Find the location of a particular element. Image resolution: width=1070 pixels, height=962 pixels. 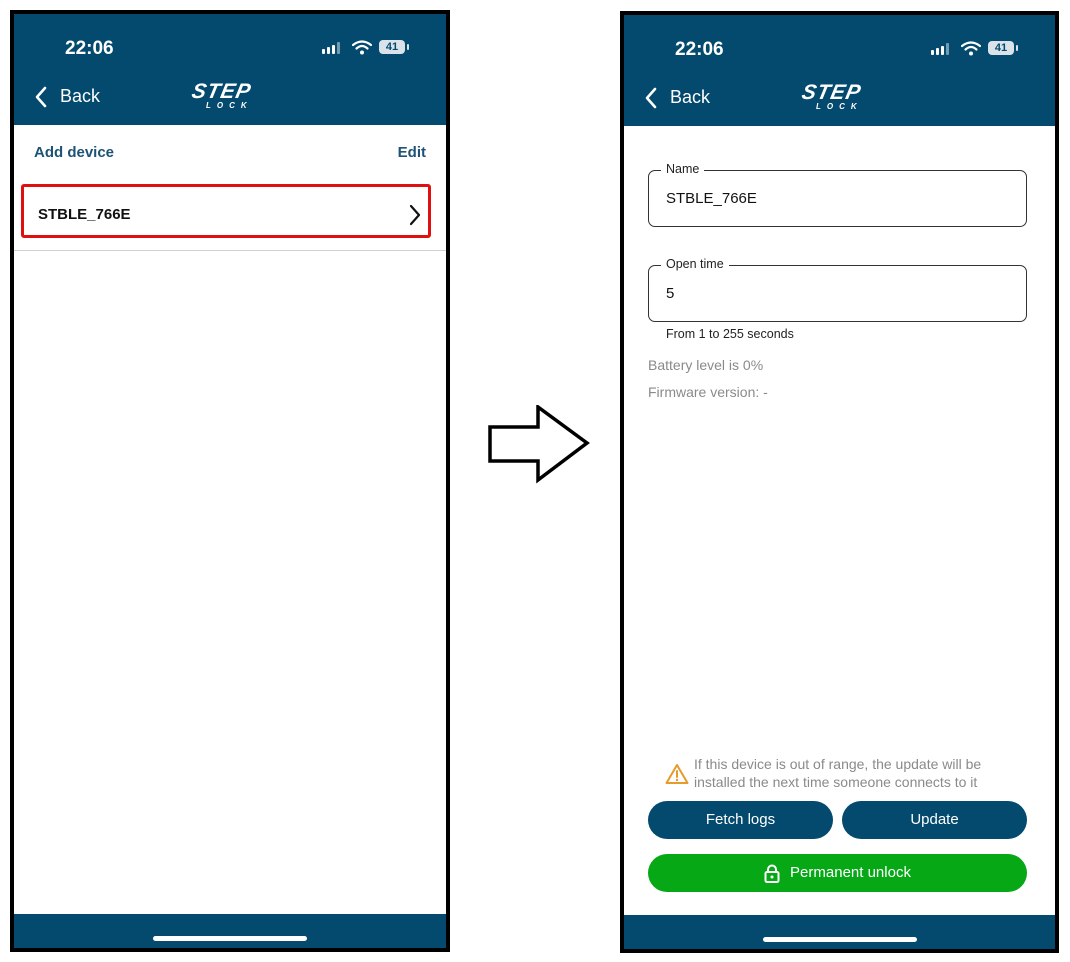

selection-highlight is located at coordinates (226, 211).